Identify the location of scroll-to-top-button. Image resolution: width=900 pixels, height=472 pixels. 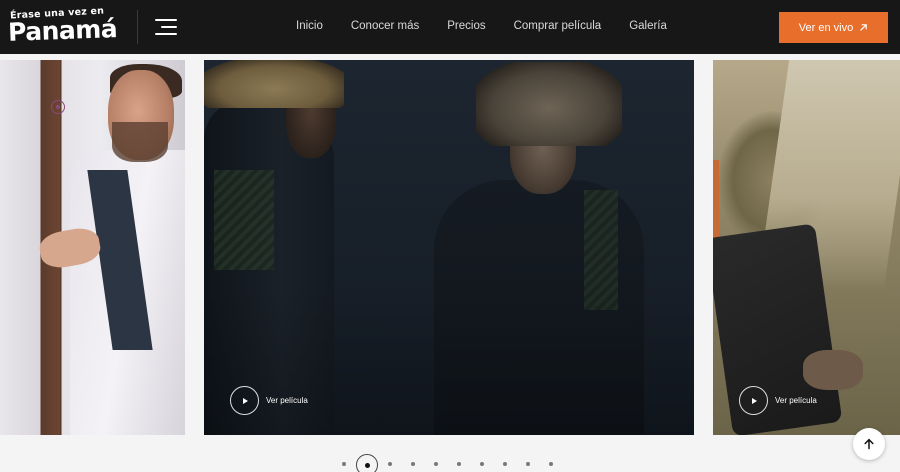
(869, 444).